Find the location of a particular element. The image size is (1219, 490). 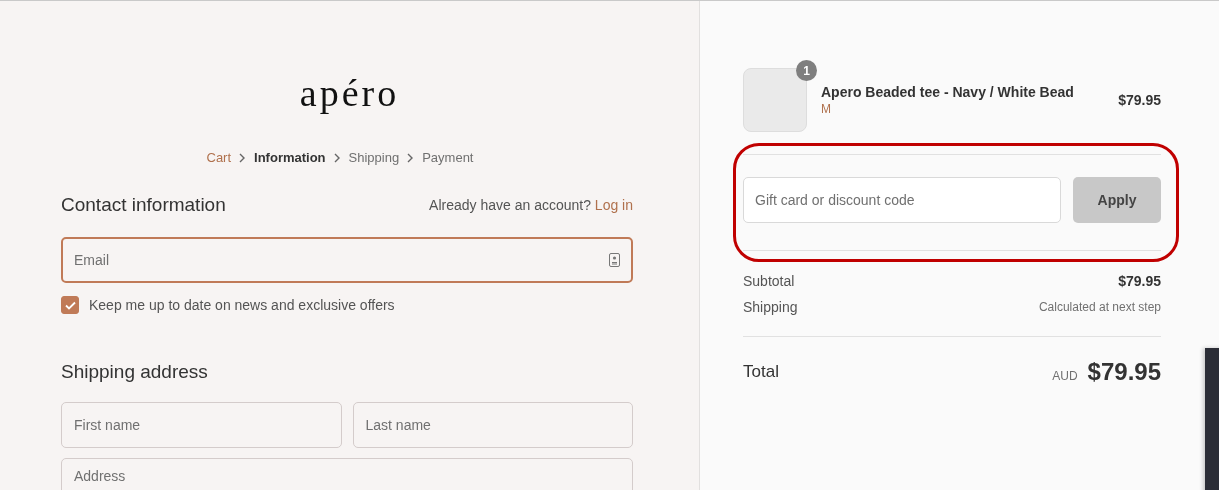

text-field: Address is located at coordinates (347, 474).